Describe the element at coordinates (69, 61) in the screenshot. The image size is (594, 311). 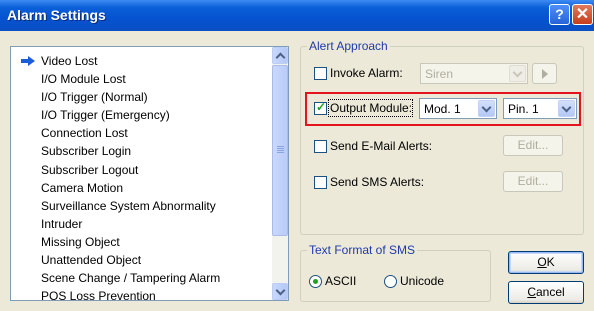
I see `list-item-label: Video Lost` at that location.